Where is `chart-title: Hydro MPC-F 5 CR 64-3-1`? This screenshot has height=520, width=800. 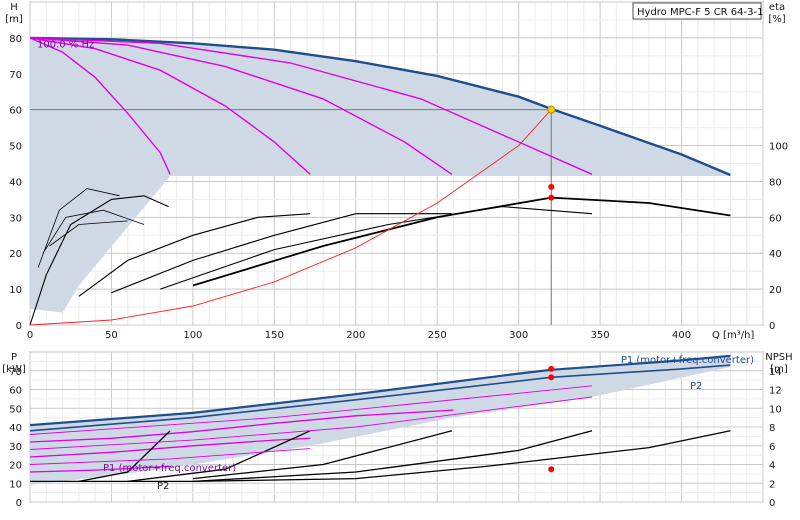 chart-title: Hydro MPC-F 5 CR 64-3-1 is located at coordinates (700, 12).